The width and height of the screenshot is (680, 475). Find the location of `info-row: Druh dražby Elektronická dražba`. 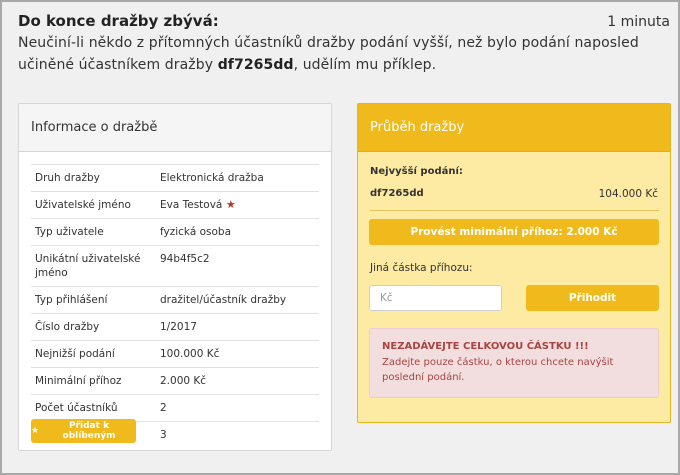

info-row: Druh dražby Elektronická dražba is located at coordinates (175, 178).